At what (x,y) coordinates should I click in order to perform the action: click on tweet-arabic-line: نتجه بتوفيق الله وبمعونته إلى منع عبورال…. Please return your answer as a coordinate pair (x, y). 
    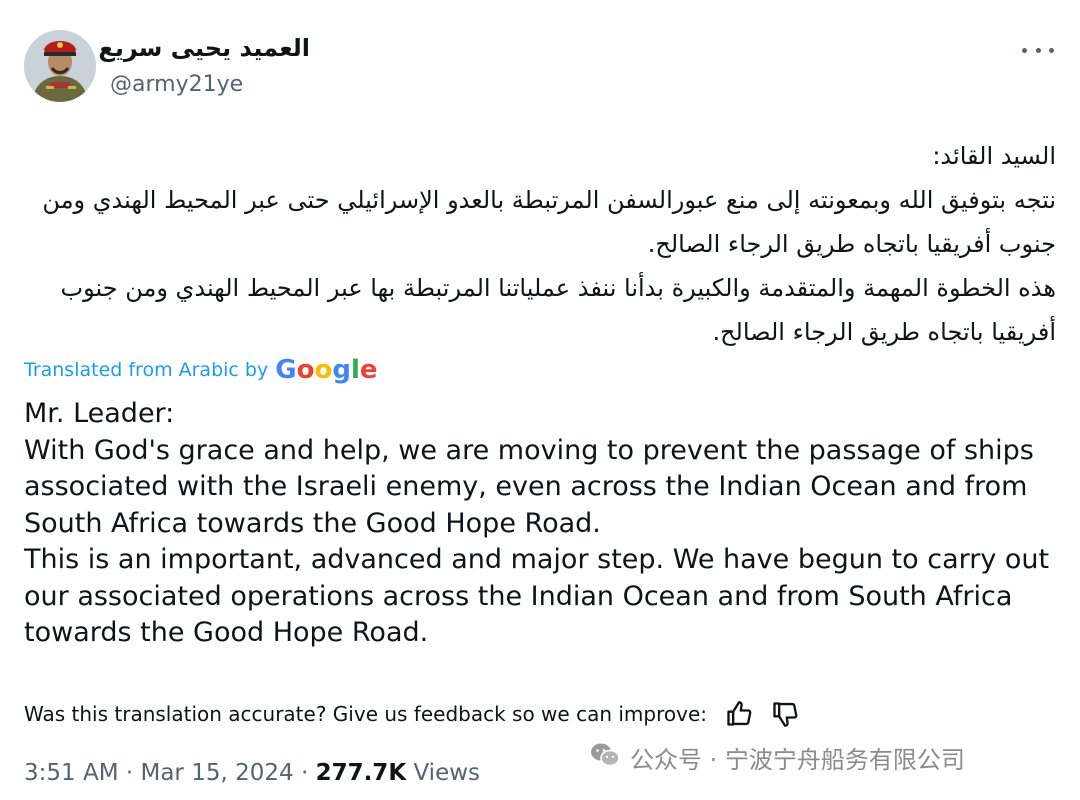
    Looking at the image, I should click on (549, 222).